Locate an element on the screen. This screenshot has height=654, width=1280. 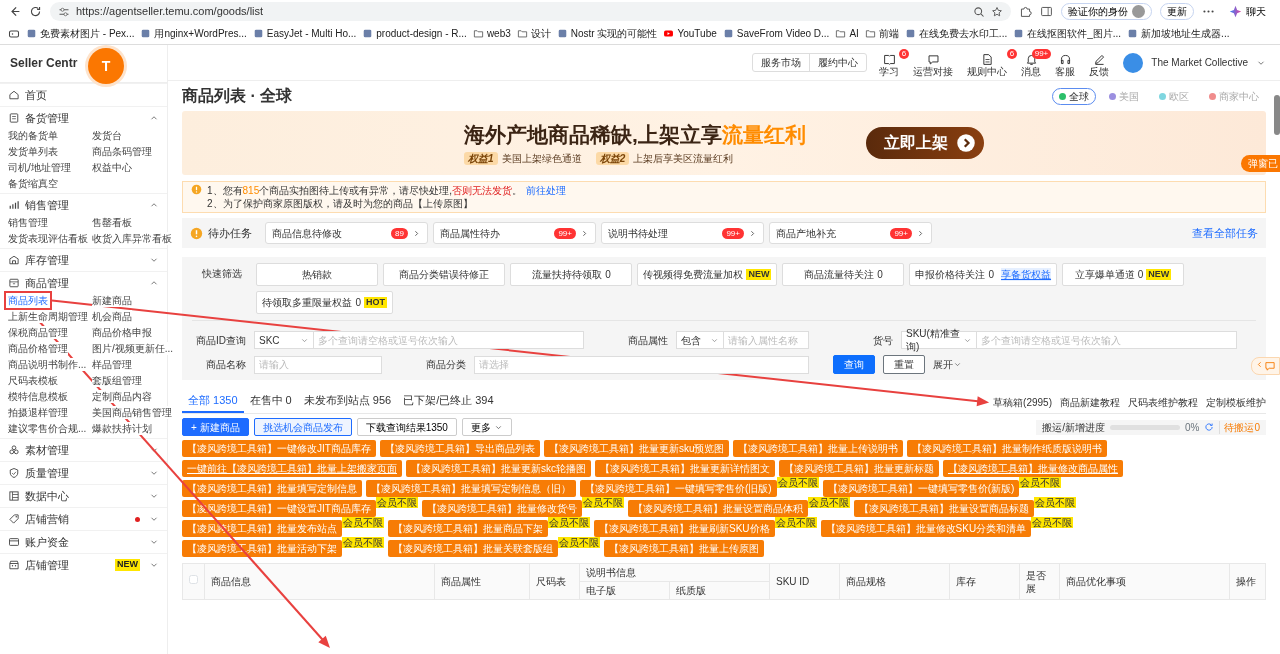
sidebar-link: 套版组管理 is located at coordinates (117, 380).